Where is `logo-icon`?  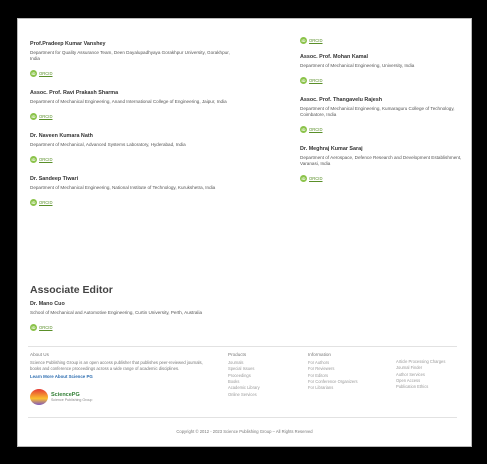
logo-icon is located at coordinates (39, 397).